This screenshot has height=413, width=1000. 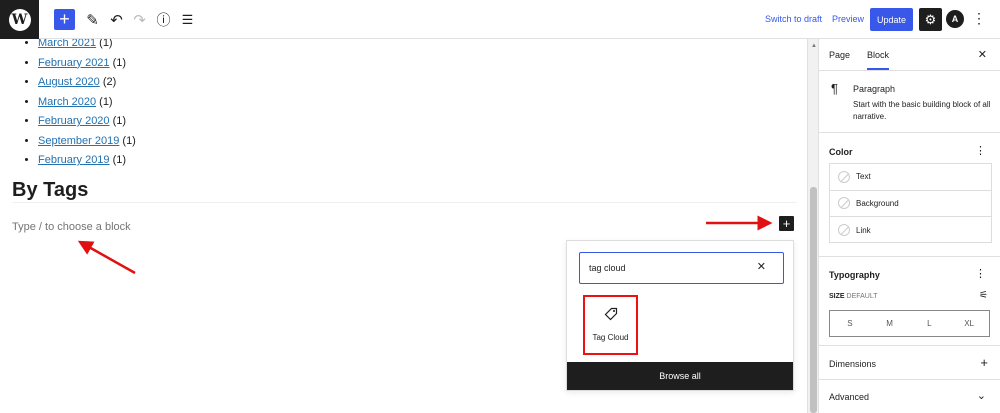 I want to click on color-option-text: Text, so click(x=910, y=177).